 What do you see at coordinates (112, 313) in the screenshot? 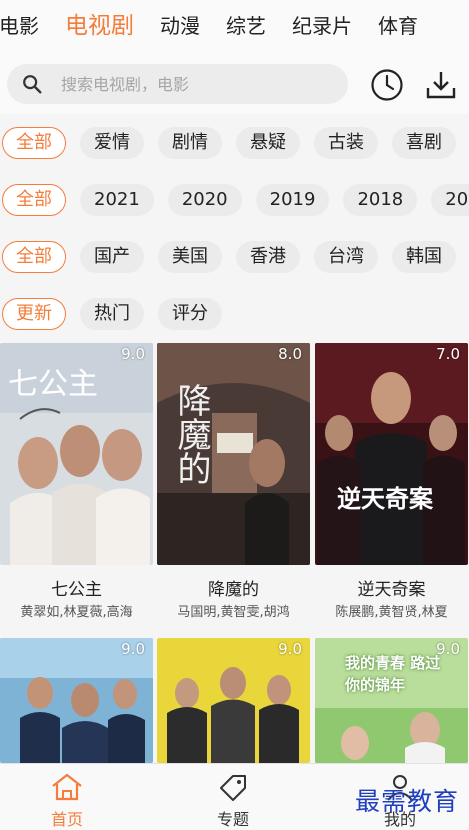
I see `chip-sort-popular: 热门` at bounding box center [112, 313].